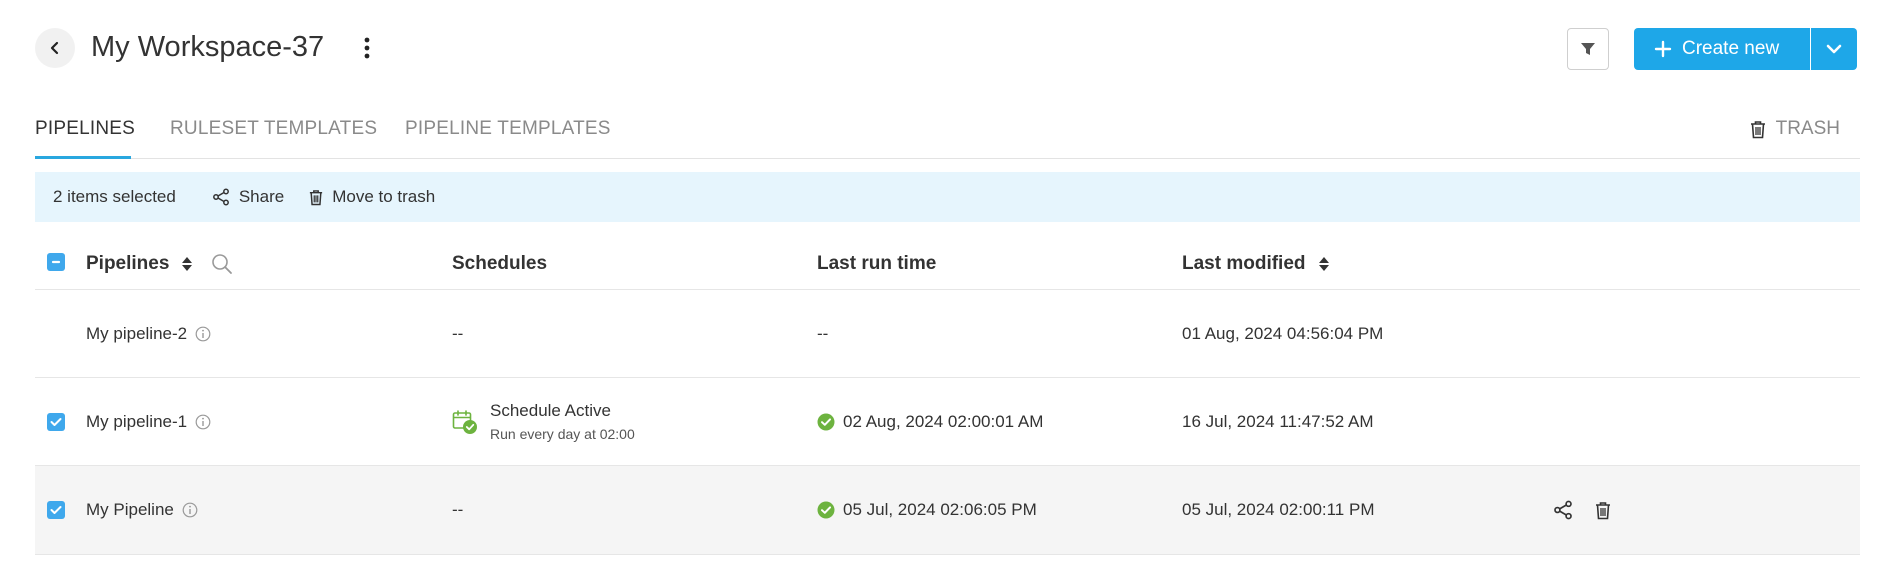 This screenshot has width=1895, height=581. I want to click on chevron-down-icon, so click(1834, 49).